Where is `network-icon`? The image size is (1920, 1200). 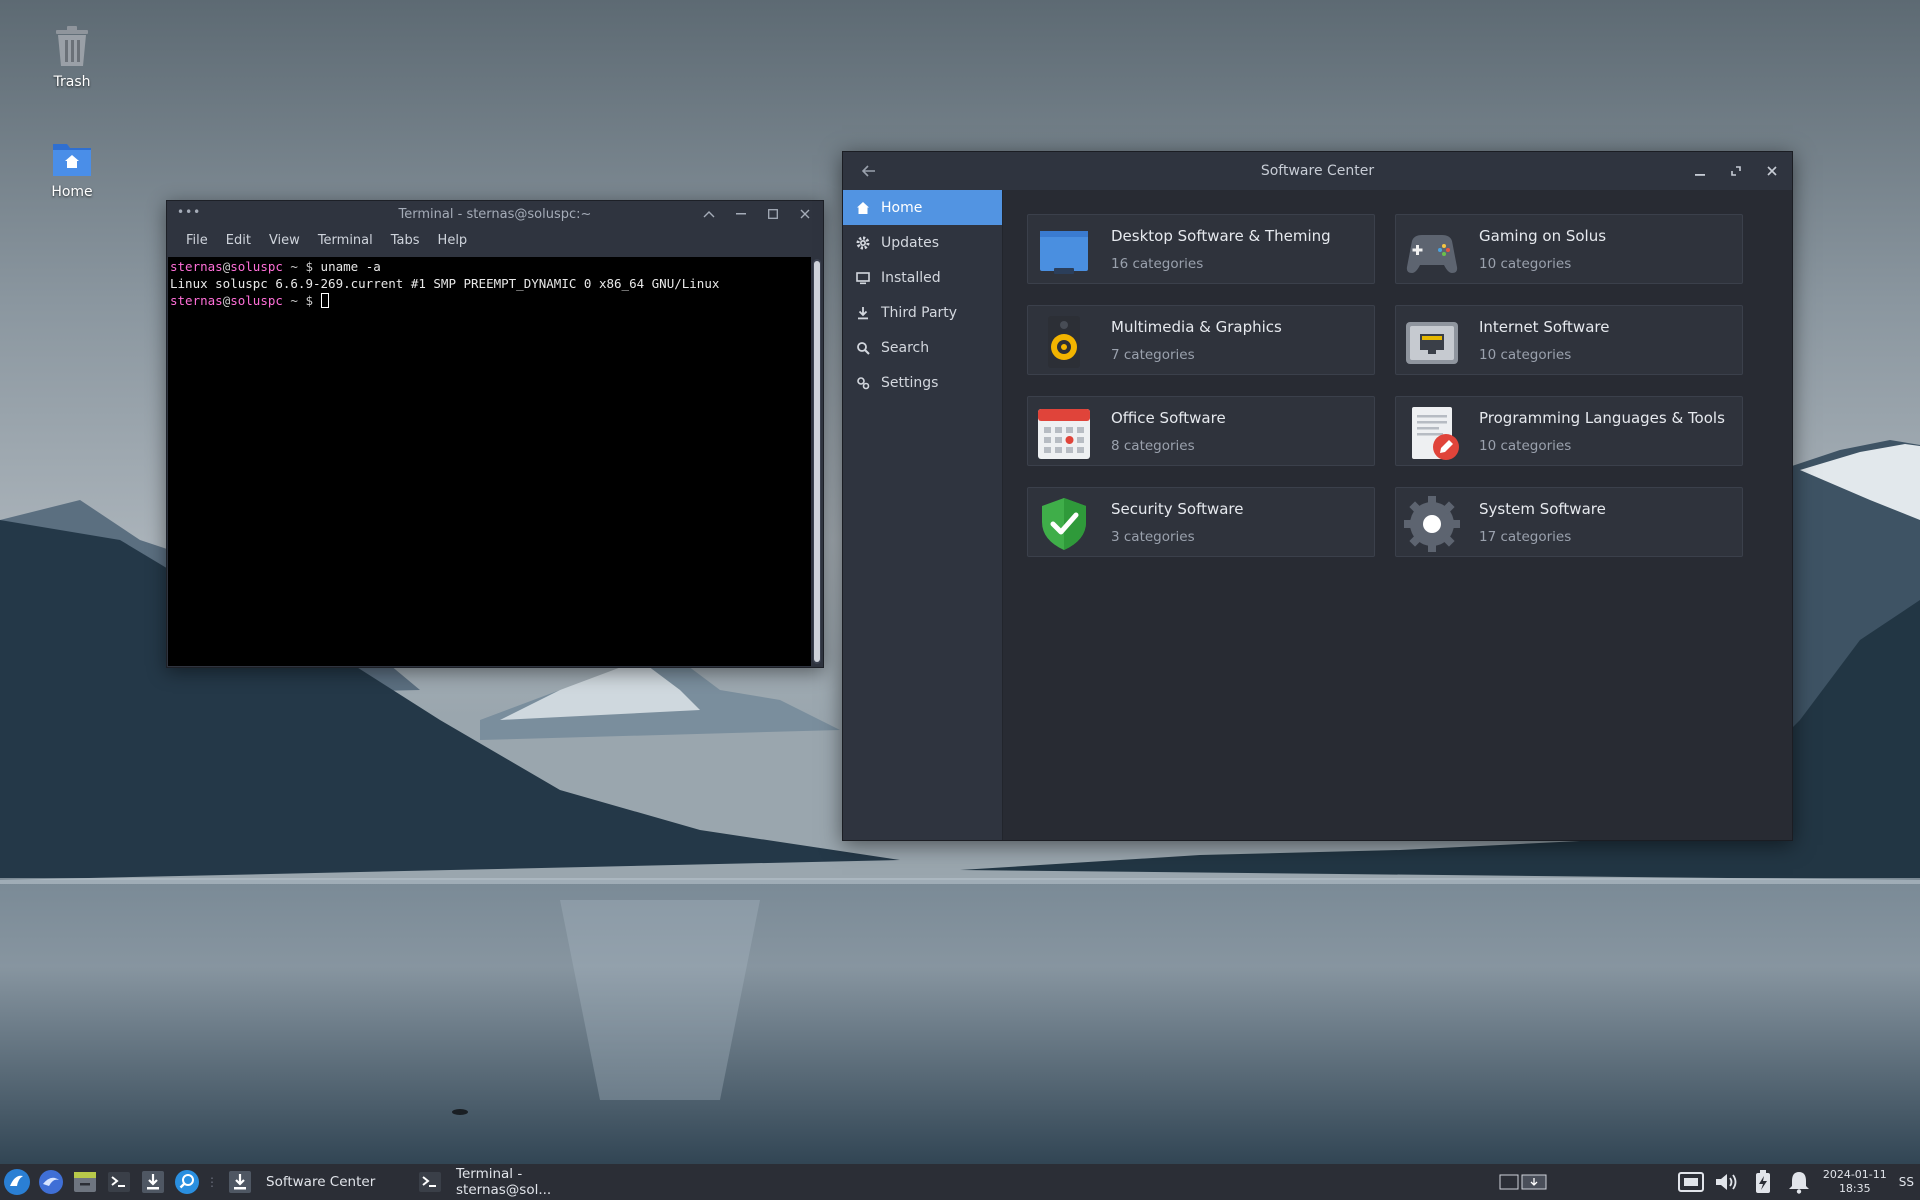
network-icon is located at coordinates (1432, 343).